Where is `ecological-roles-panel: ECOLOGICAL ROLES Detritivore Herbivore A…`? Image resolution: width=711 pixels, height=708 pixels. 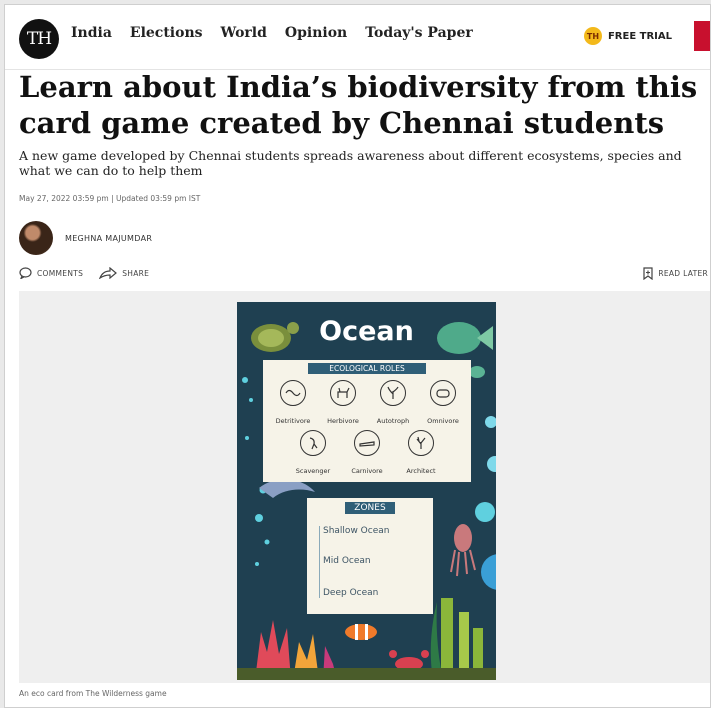 ecological-roles-panel: ECOLOGICAL ROLES Detritivore Herbivore A… is located at coordinates (367, 421).